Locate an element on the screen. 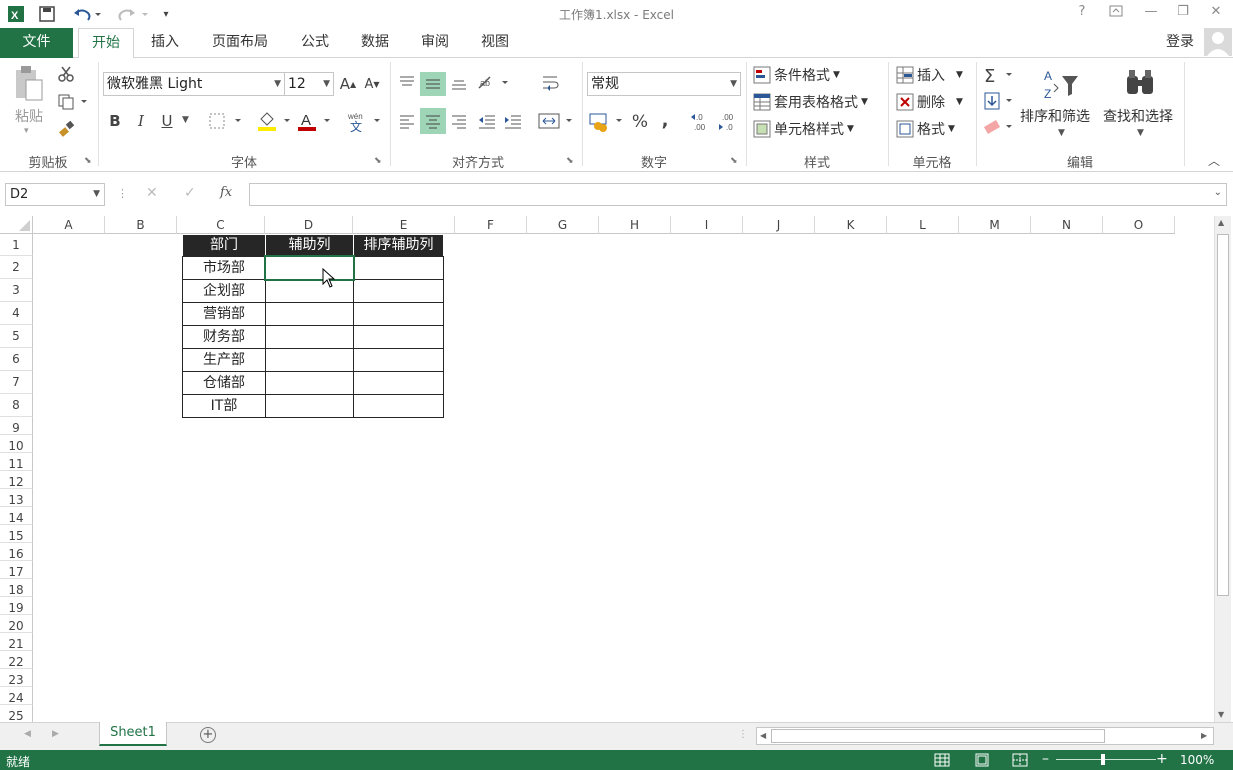 Image resolution: width=1233 pixels, height=770 pixels. tab-page-layout: 页面布局 is located at coordinates (240, 43).